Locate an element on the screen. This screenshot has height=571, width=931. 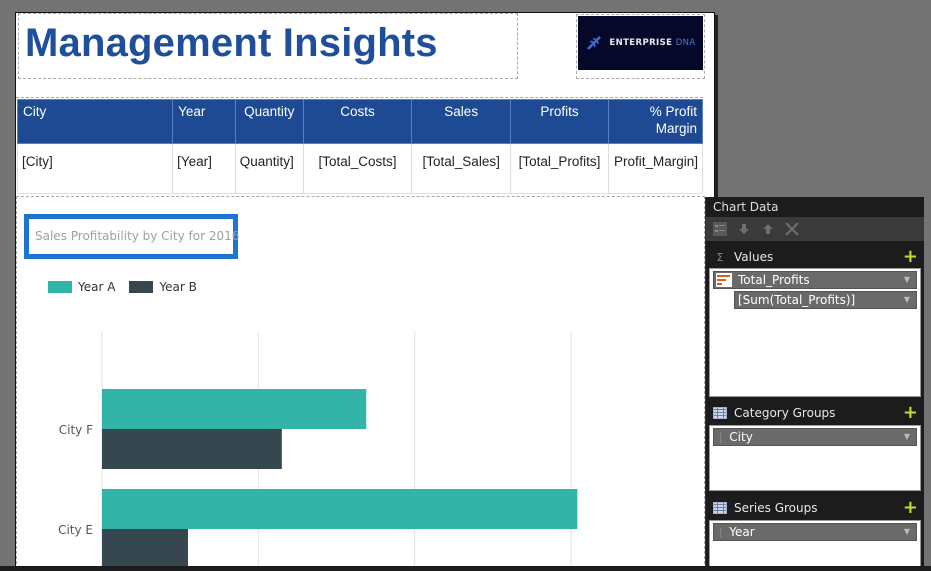
enterprise-dna-logo: ENTERPRISE DNA is located at coordinates (640, 43).